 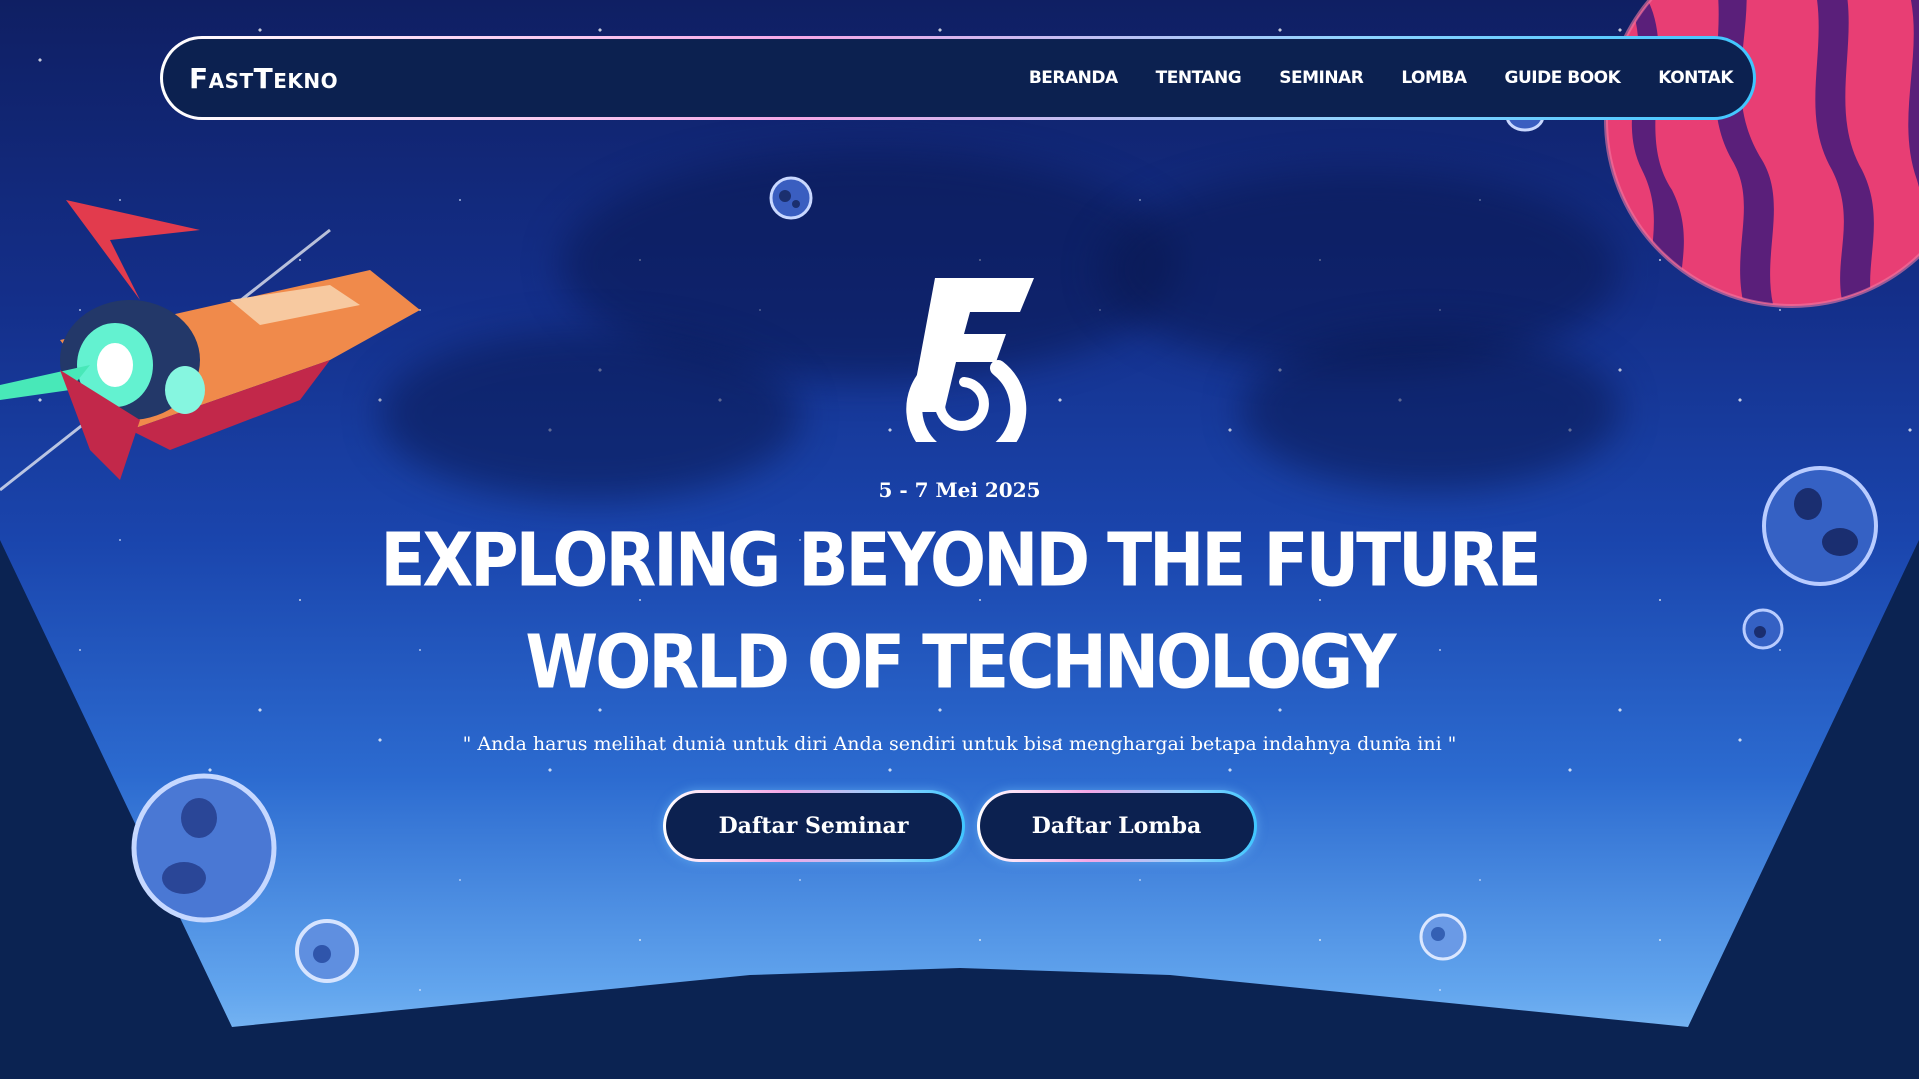 What do you see at coordinates (959, 490) in the screenshot?
I see `event-date: 5 - 7 Mei 2025` at bounding box center [959, 490].